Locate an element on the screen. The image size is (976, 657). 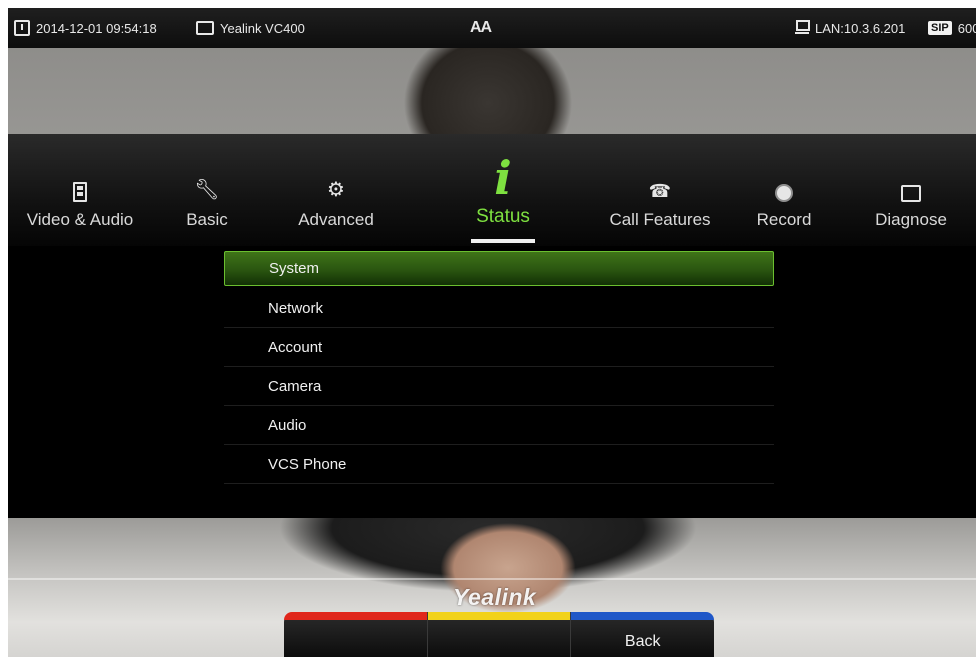
softkey-yellow is located at coordinates (498, 634).